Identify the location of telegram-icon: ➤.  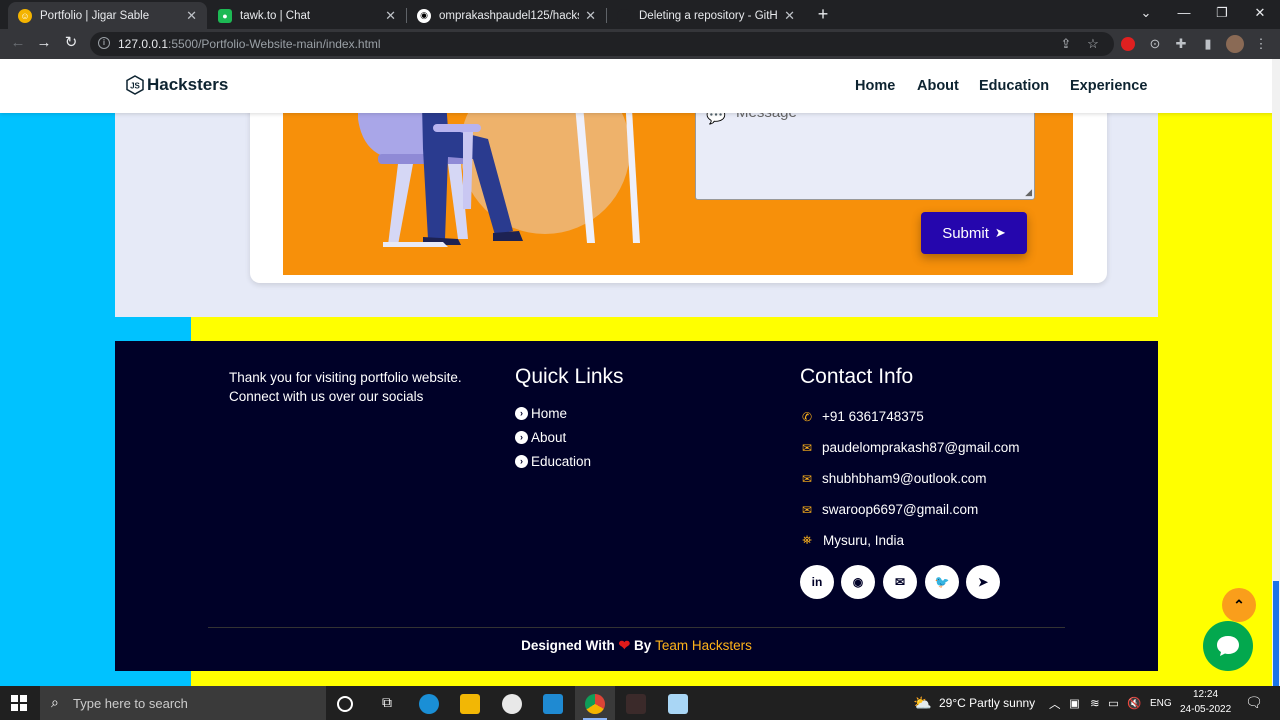
(983, 582).